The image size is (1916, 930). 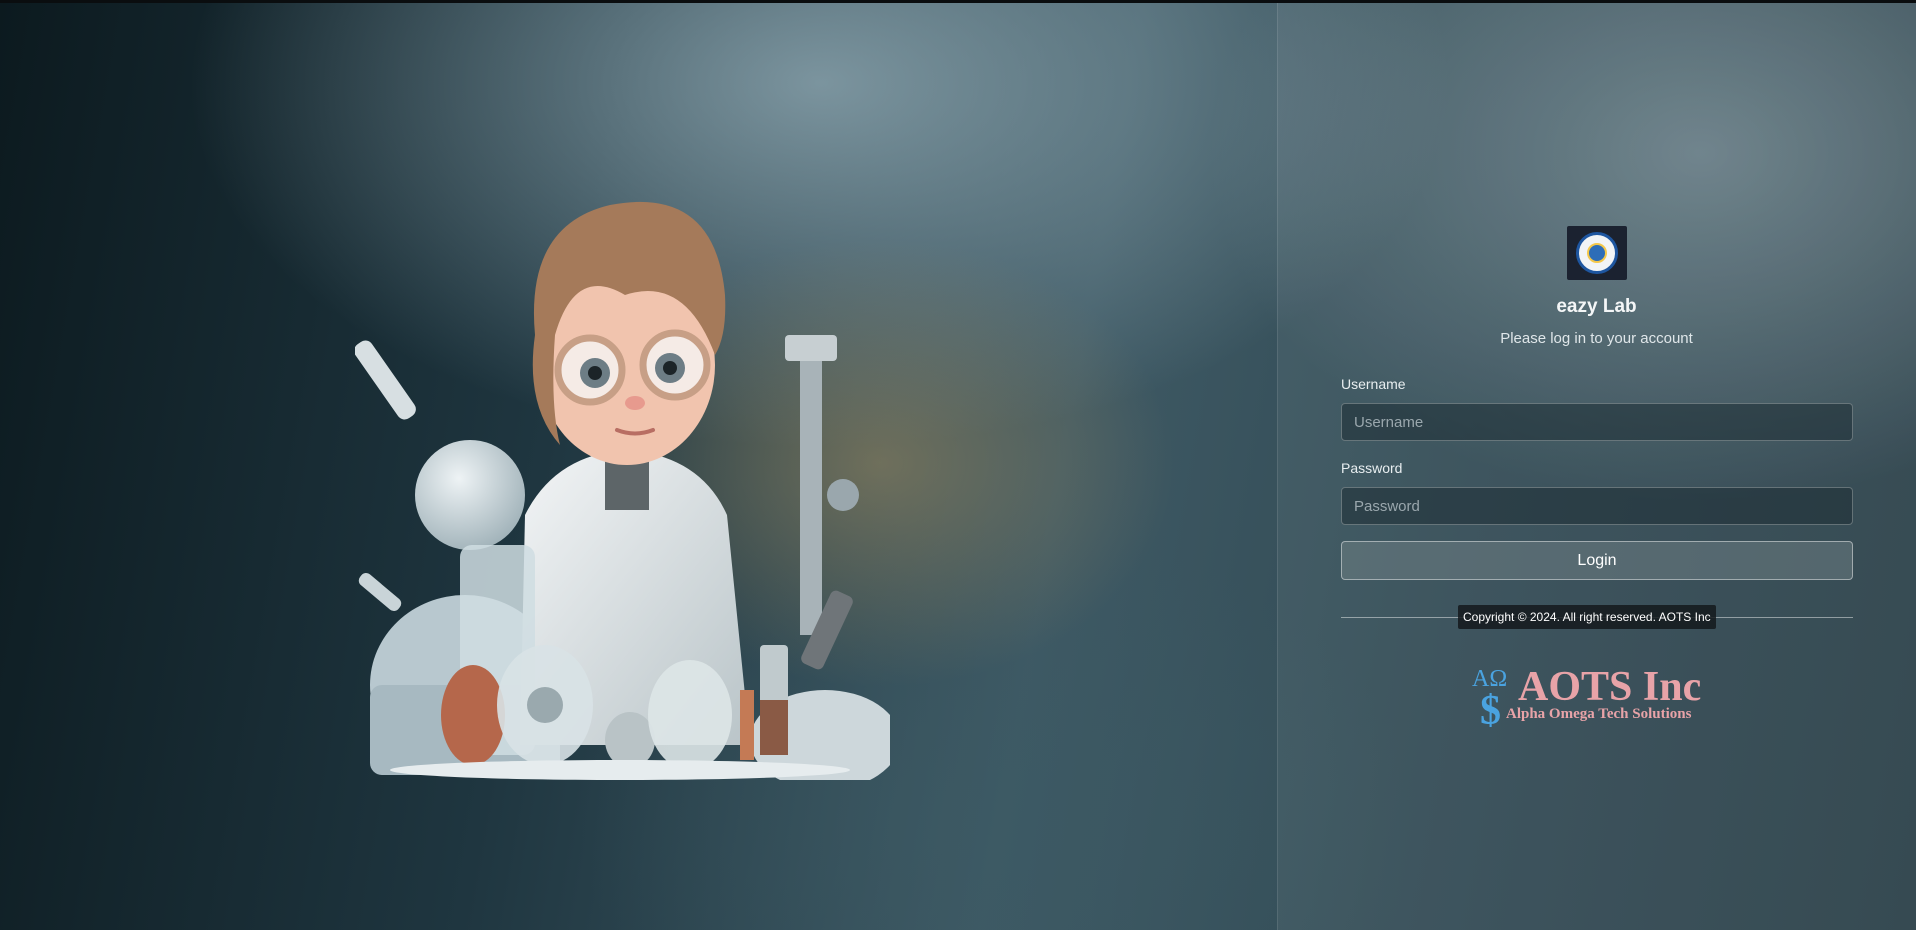 I want to click on password-label: Password, so click(x=1372, y=468).